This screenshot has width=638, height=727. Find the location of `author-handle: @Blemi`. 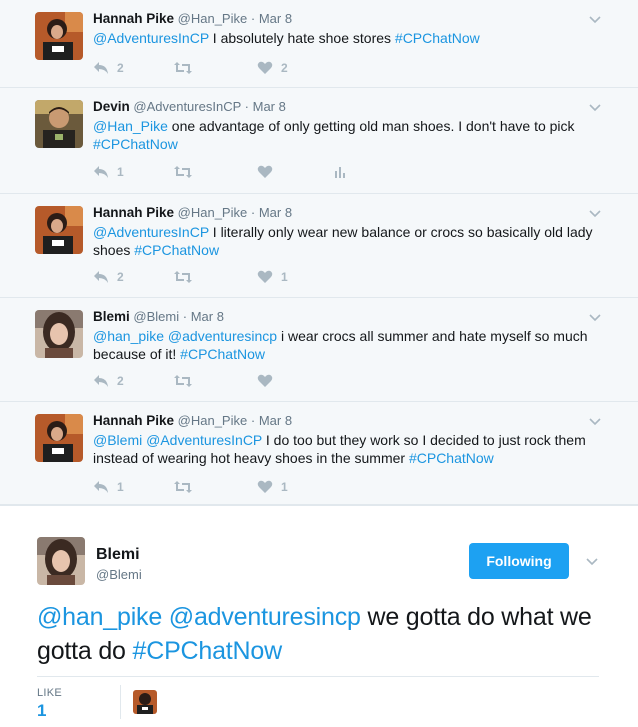

author-handle: @Blemi is located at coordinates (156, 316).